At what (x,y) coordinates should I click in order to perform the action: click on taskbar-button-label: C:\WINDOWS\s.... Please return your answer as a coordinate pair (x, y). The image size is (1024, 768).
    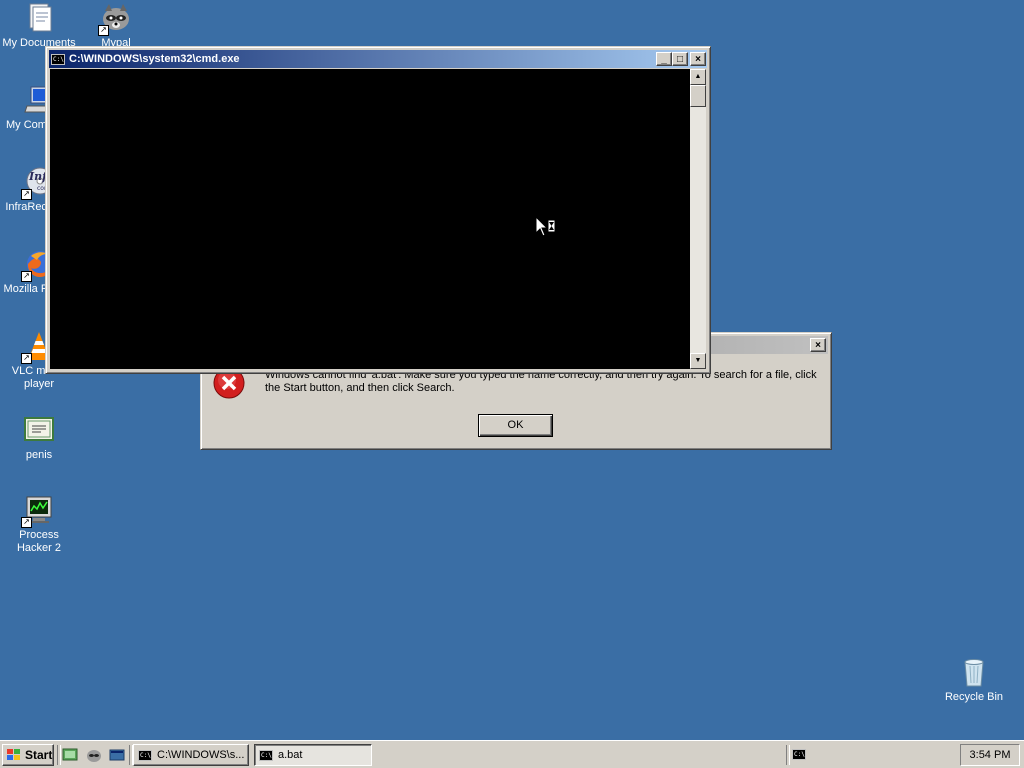
    Looking at the image, I should click on (201, 755).